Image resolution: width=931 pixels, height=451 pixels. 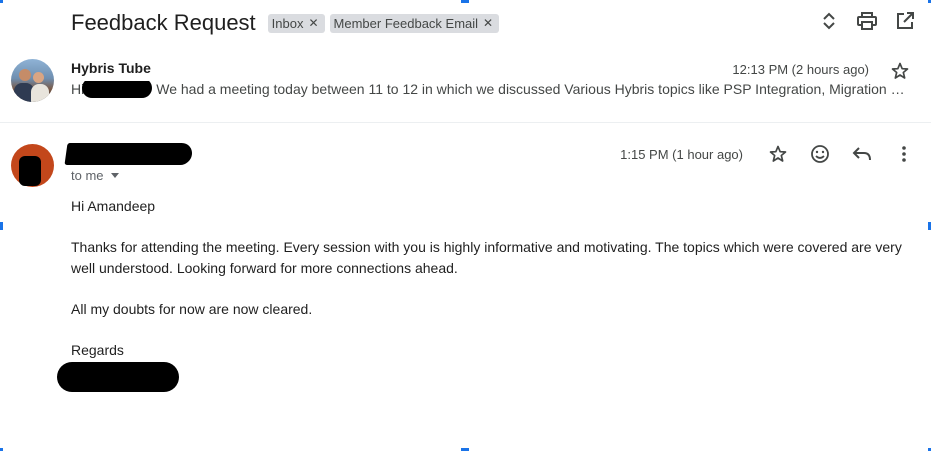 What do you see at coordinates (820, 154) in the screenshot?
I see `emoji-reaction-icon` at bounding box center [820, 154].